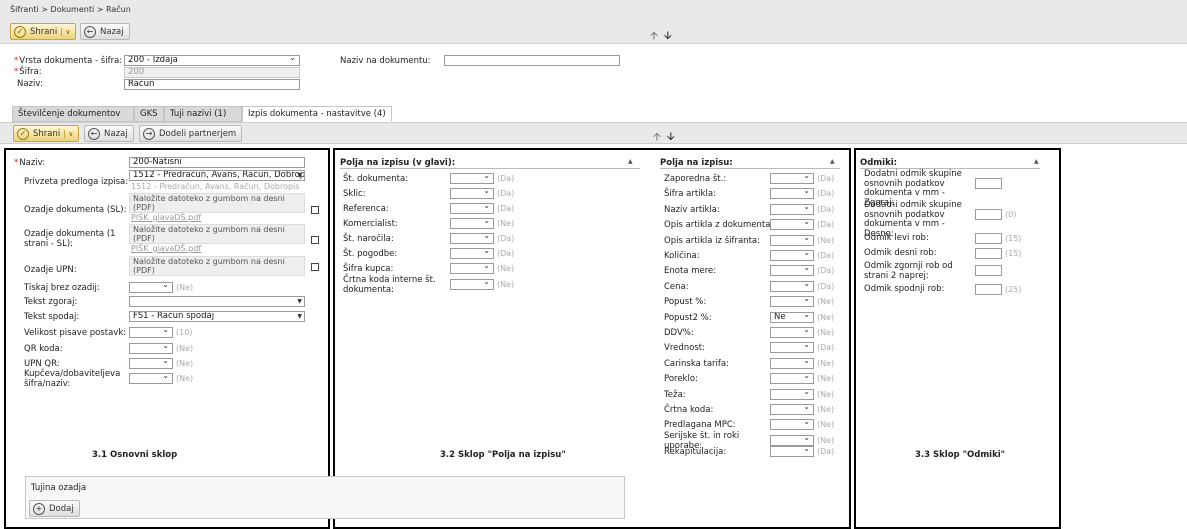 The width and height of the screenshot is (1187, 529). I want to click on upnqr-hint: (Ne), so click(185, 363).